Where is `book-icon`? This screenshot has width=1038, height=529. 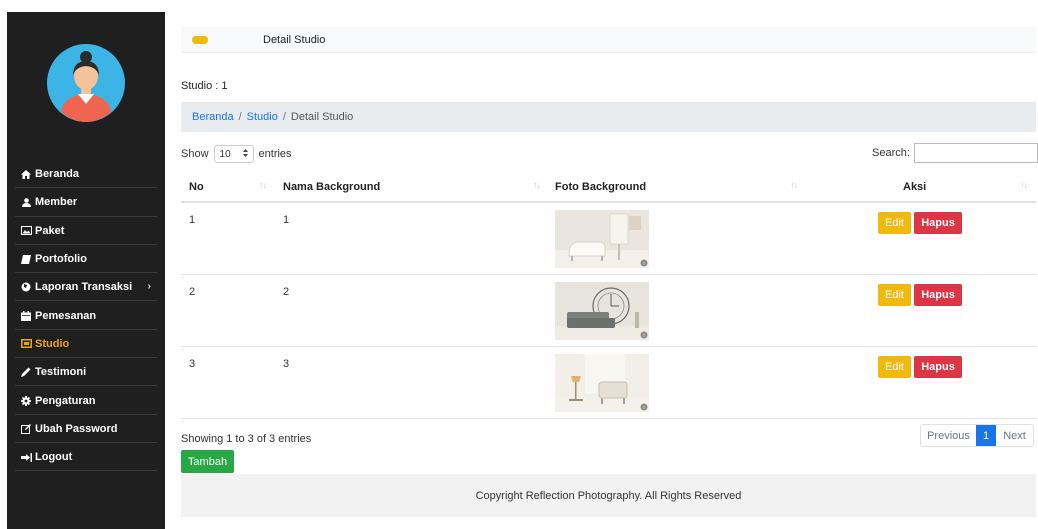 book-icon is located at coordinates (26, 259).